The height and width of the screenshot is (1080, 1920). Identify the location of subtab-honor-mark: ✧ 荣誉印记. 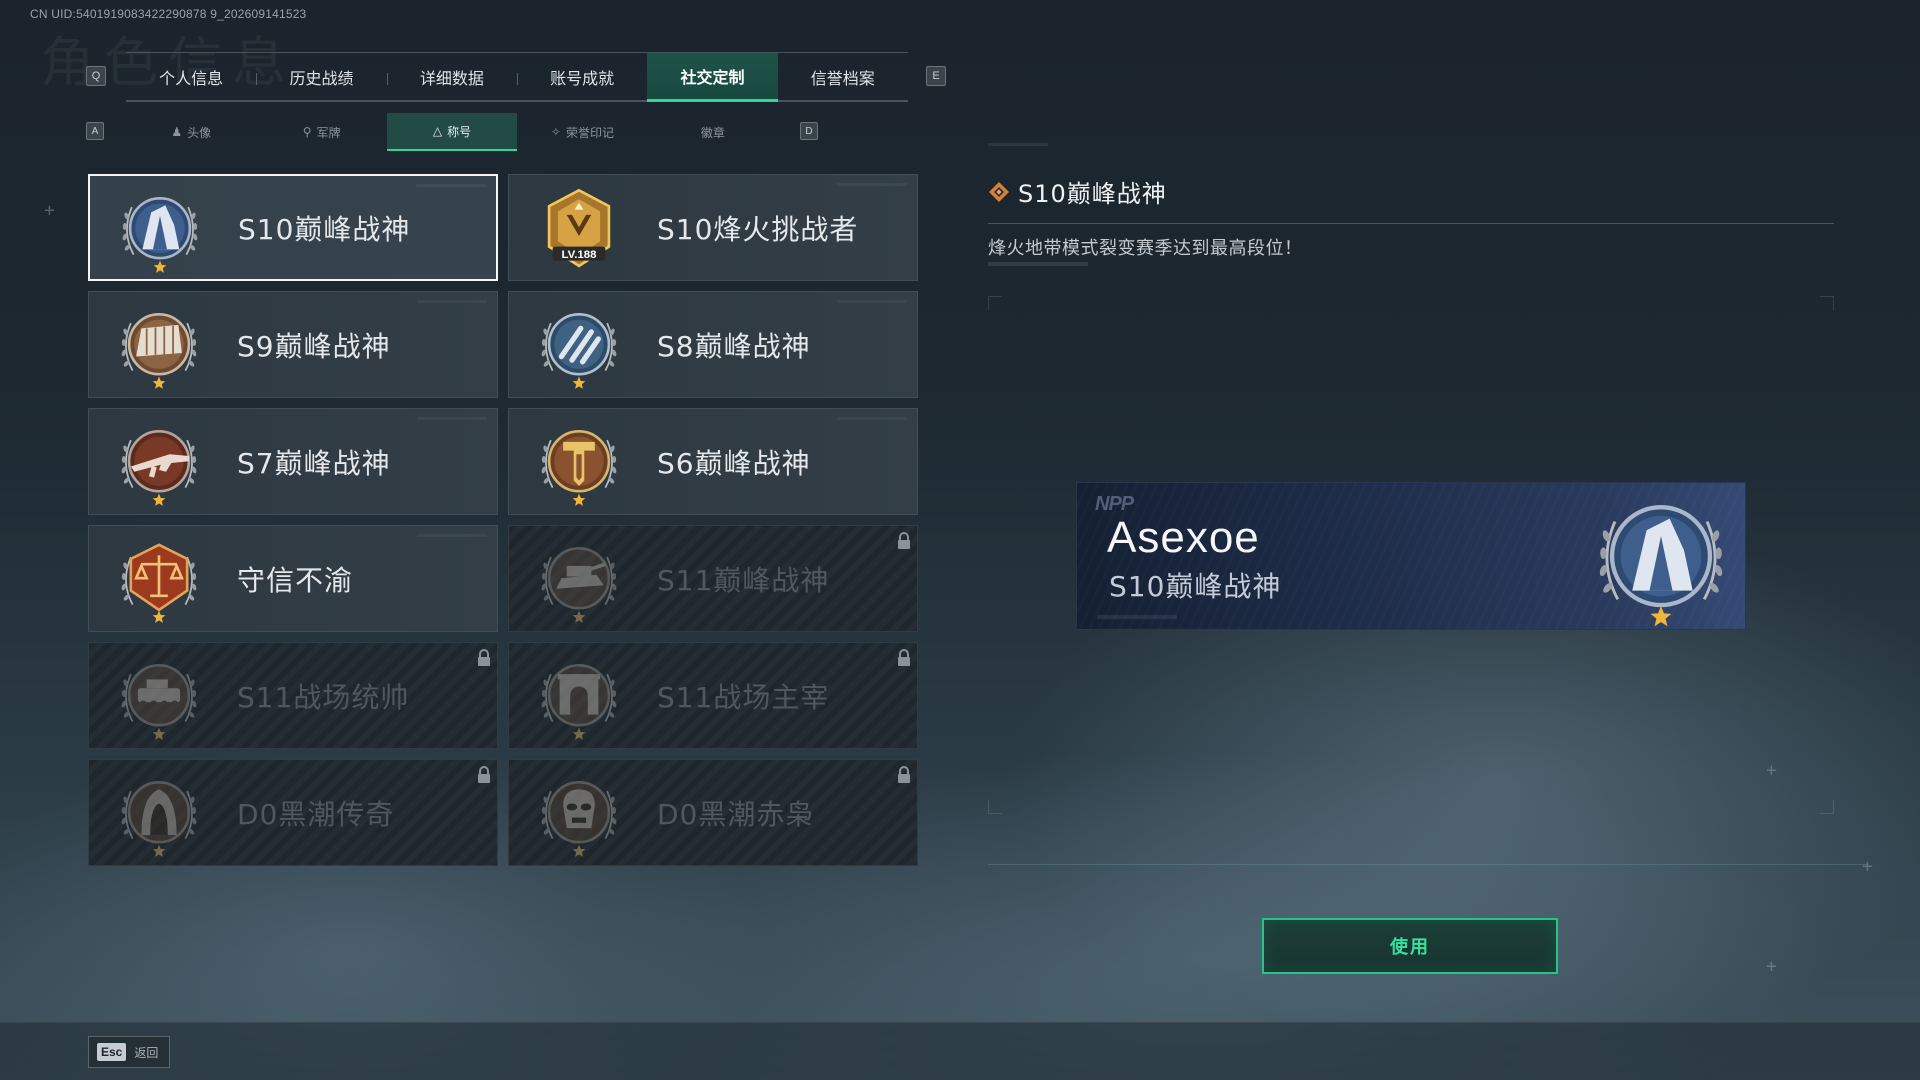
(582, 132).